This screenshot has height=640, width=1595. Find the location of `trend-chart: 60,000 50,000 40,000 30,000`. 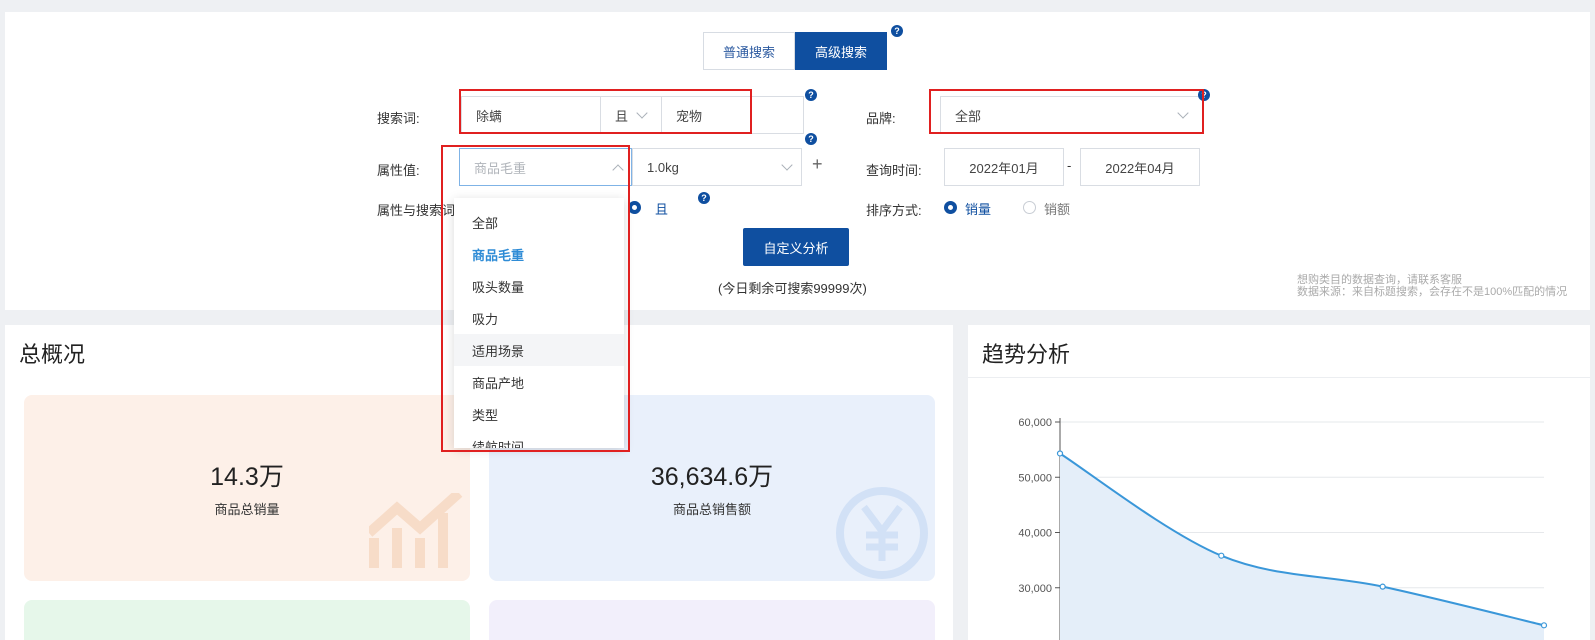

trend-chart: 60,000 50,000 40,000 30,000 is located at coordinates (1283, 528).